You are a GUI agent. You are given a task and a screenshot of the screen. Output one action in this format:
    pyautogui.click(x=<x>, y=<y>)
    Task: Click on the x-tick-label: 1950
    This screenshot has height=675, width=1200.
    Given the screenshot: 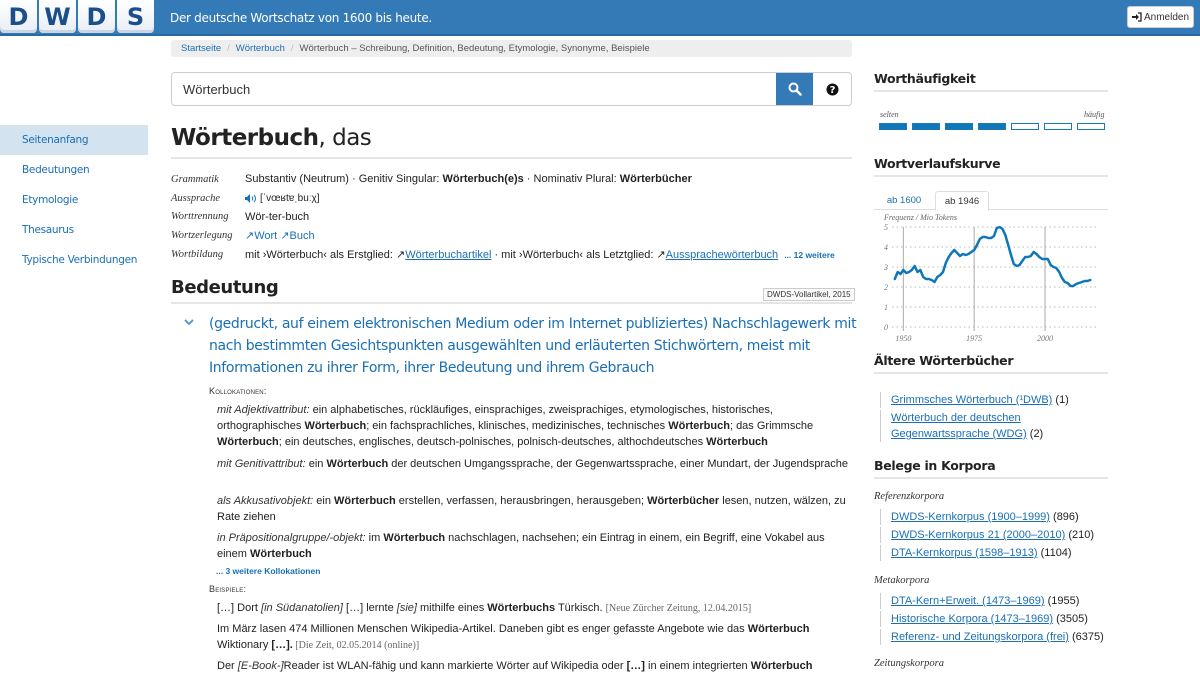 What is the action you would take?
    pyautogui.click(x=903, y=338)
    